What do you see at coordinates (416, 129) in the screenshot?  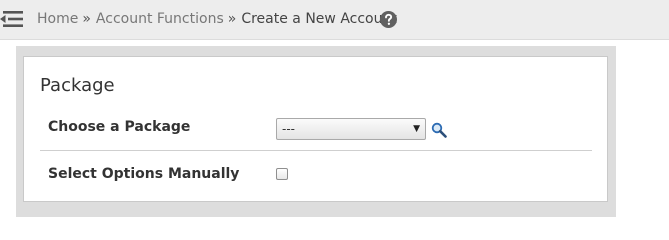 I see `dropdown-arrow-icon: ▼` at bounding box center [416, 129].